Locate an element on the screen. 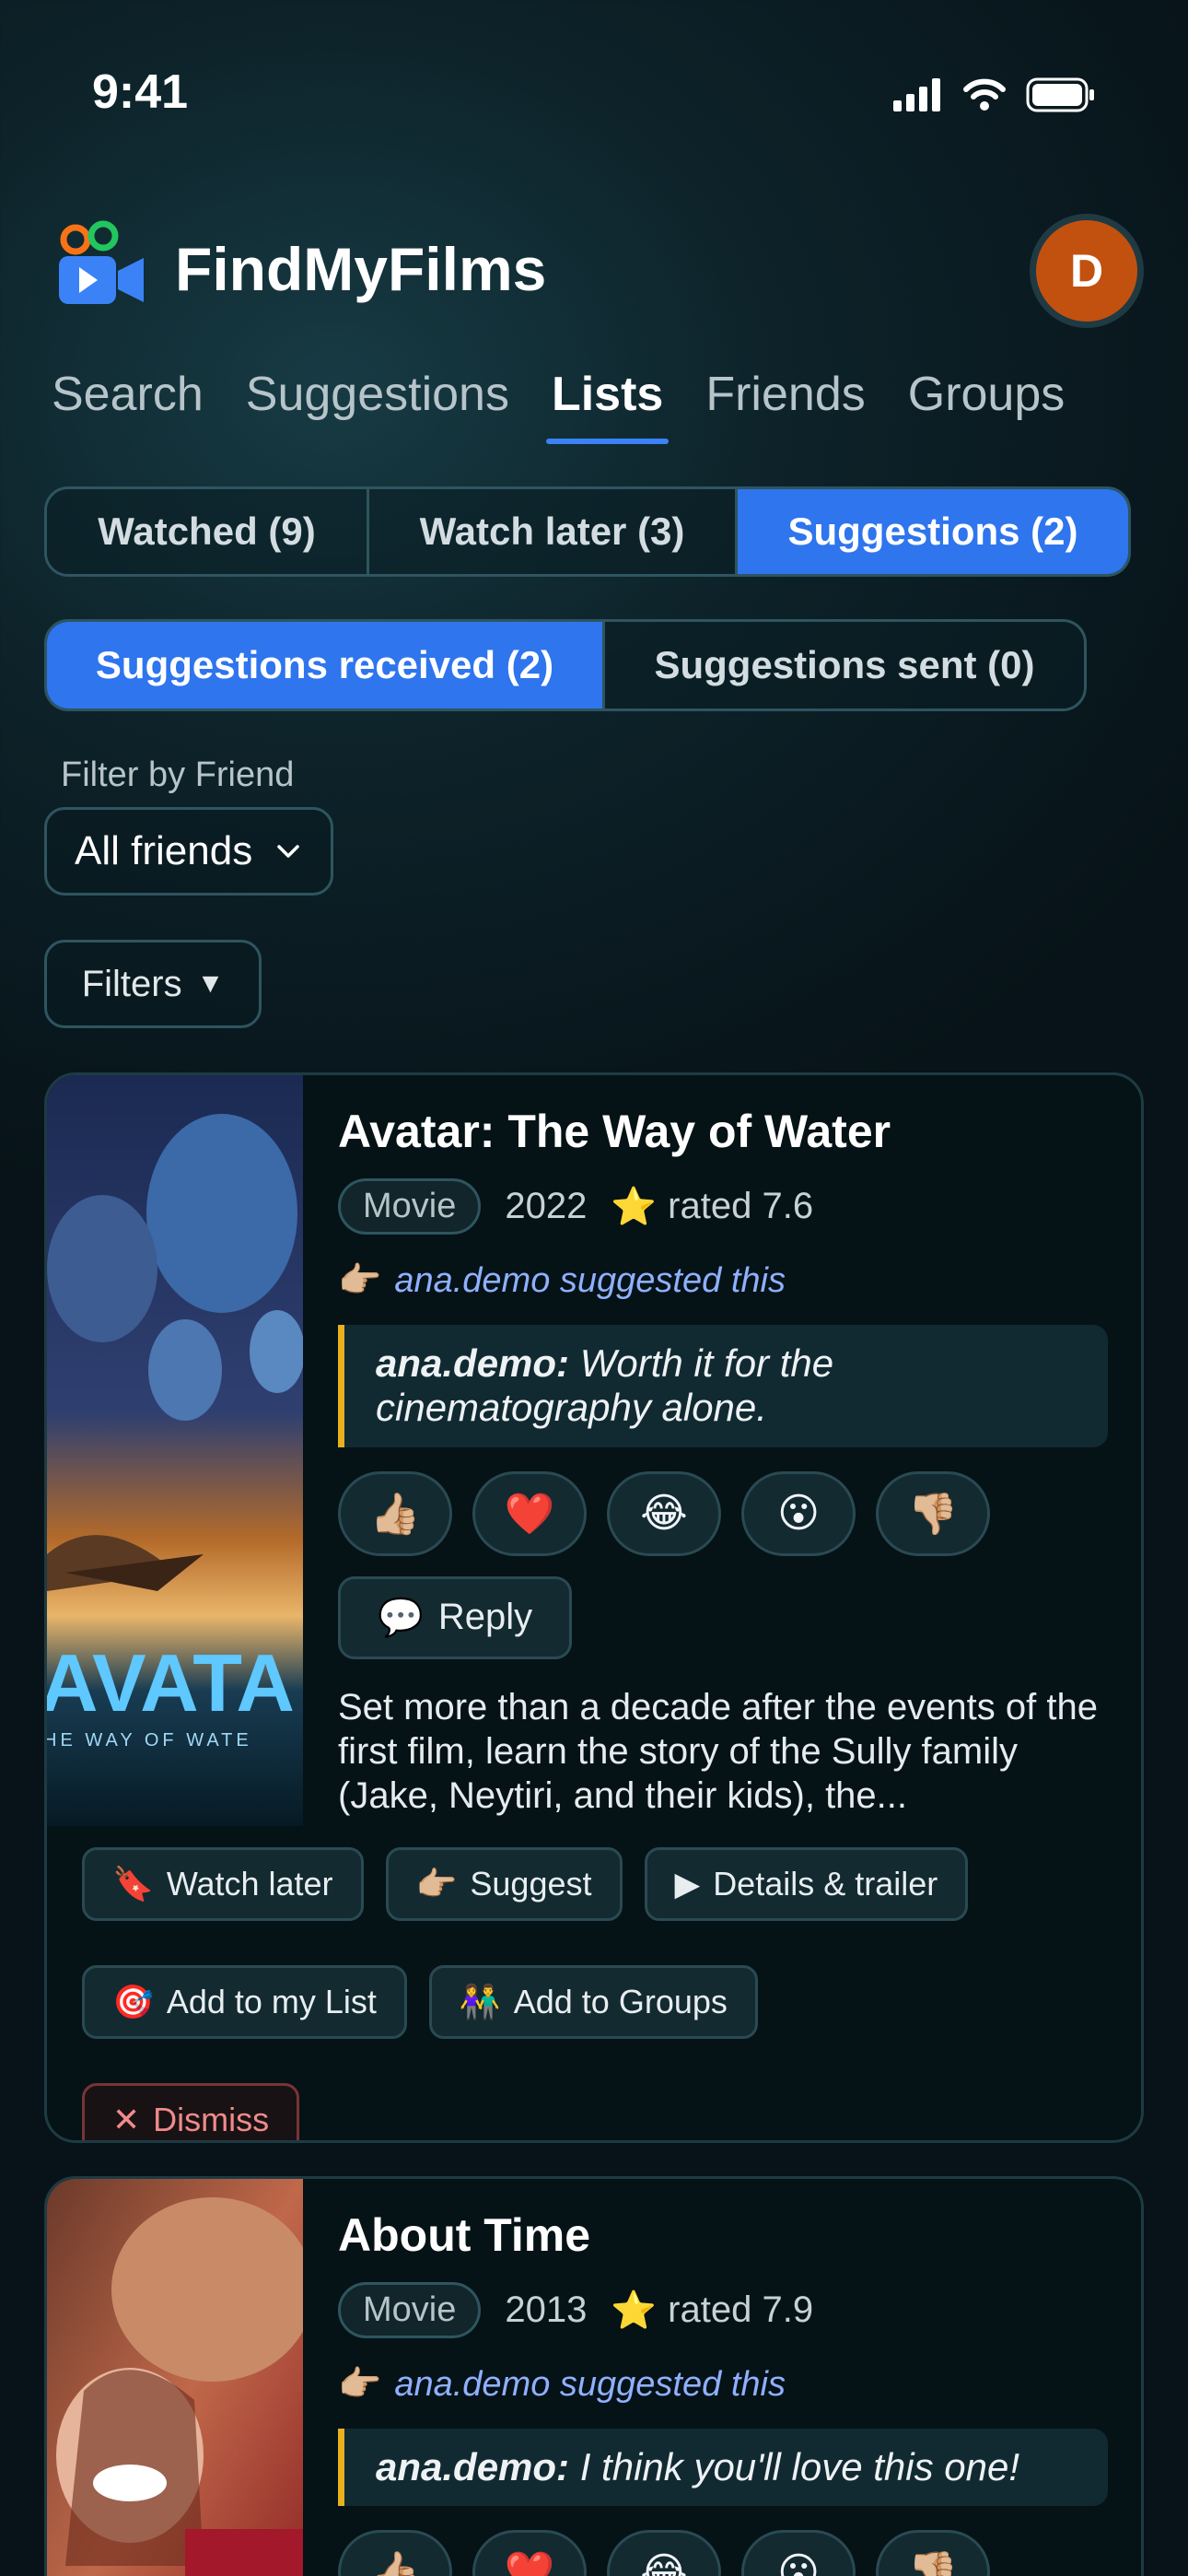 The width and height of the screenshot is (1188, 2576). watch-later-button: 🔖 Watch later is located at coordinates (223, 1884).